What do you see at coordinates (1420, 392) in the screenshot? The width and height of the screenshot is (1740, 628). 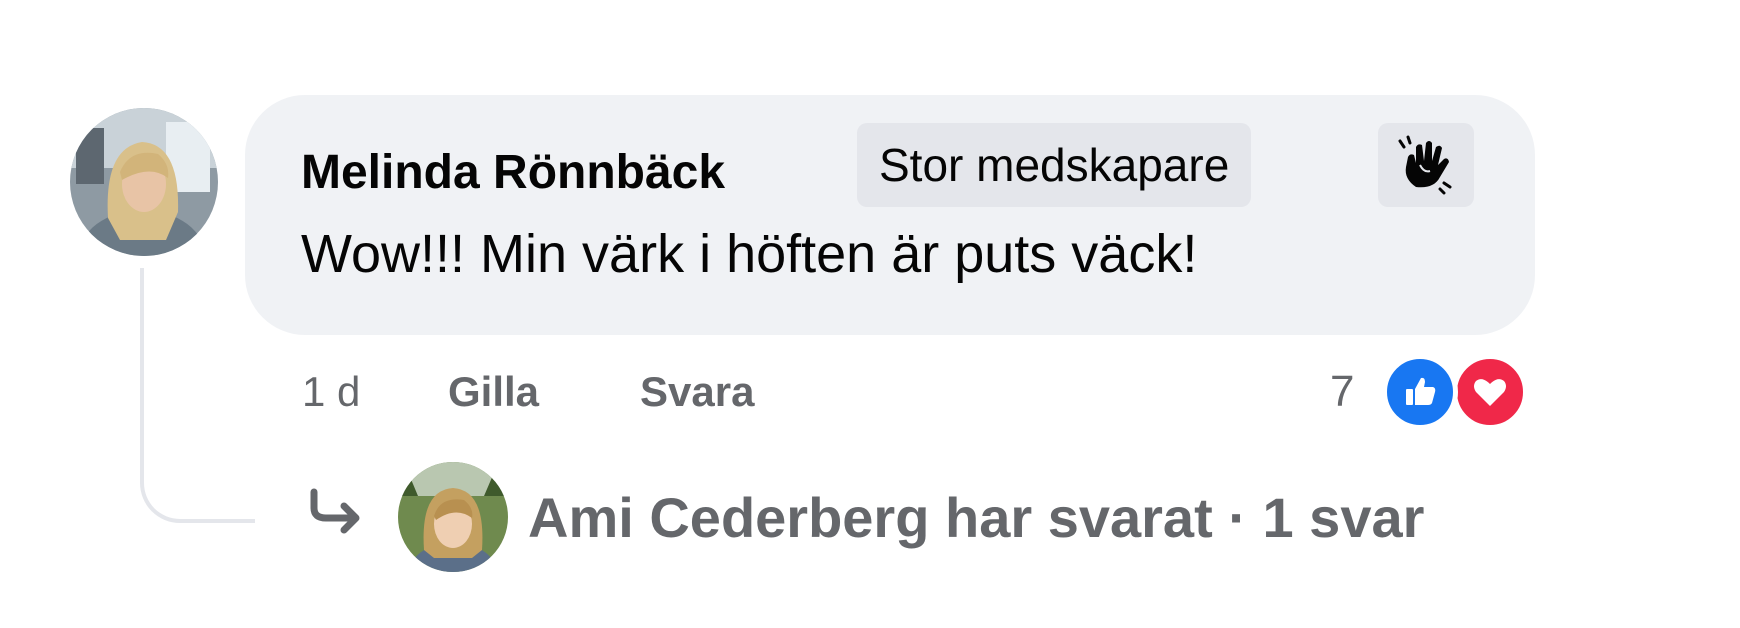 I see `like-icon` at bounding box center [1420, 392].